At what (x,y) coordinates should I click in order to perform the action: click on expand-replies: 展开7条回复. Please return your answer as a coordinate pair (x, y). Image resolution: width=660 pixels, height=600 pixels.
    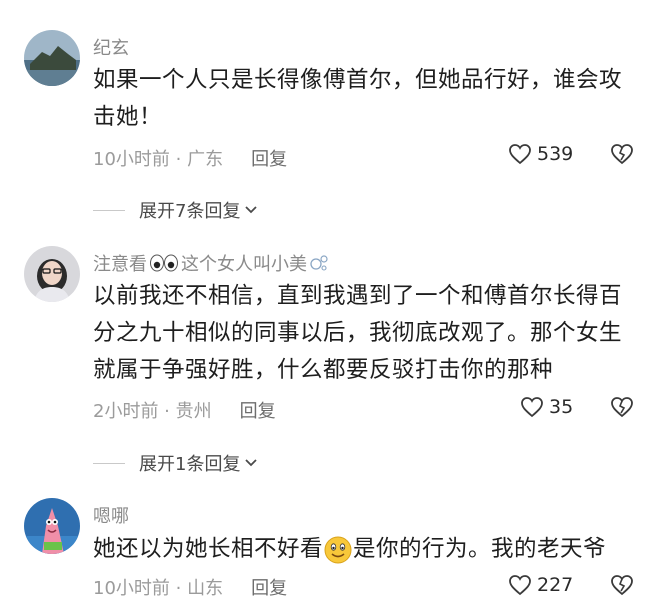
    Looking at the image, I should click on (175, 210).